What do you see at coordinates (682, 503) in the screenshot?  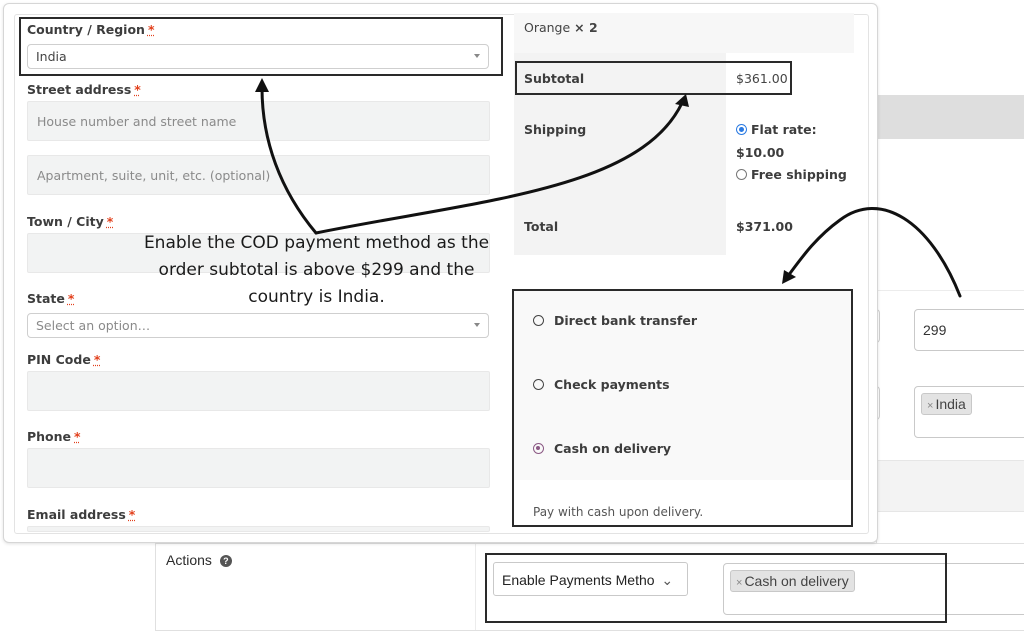 I see `payment-description-band` at bounding box center [682, 503].